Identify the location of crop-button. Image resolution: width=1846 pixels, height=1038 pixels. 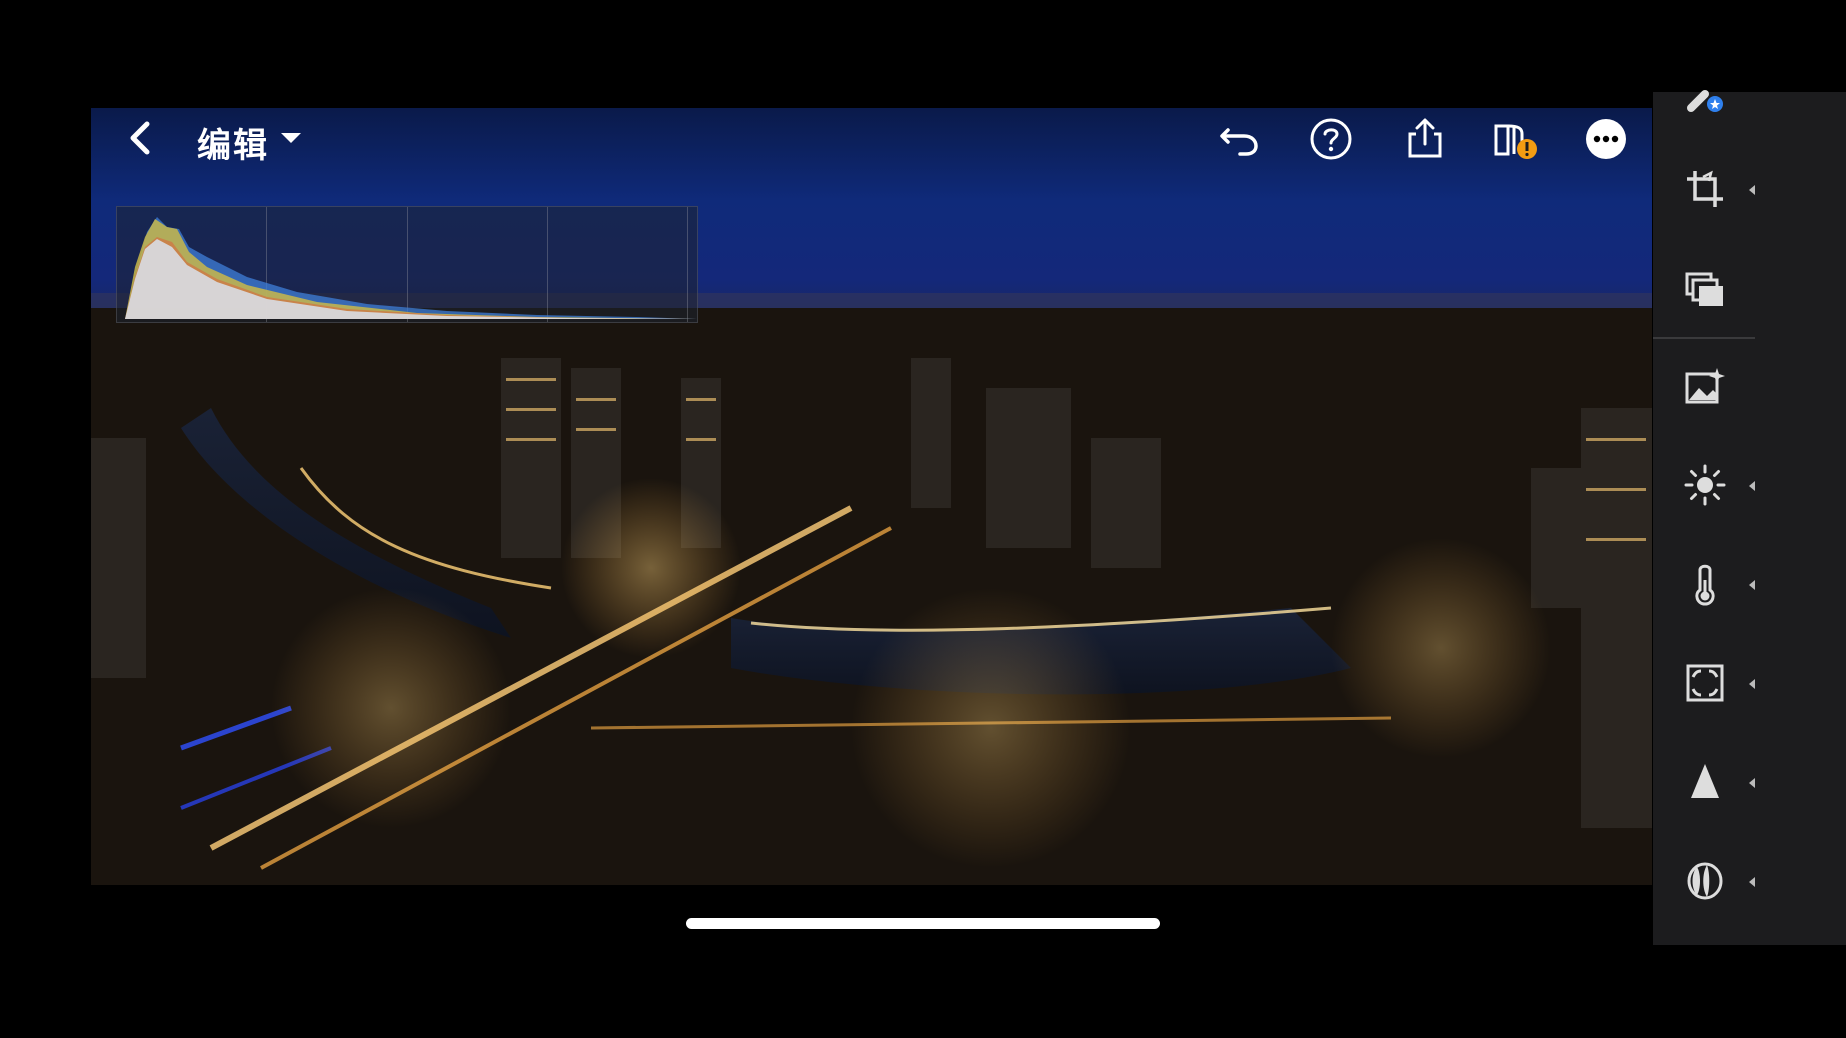
(1705, 189).